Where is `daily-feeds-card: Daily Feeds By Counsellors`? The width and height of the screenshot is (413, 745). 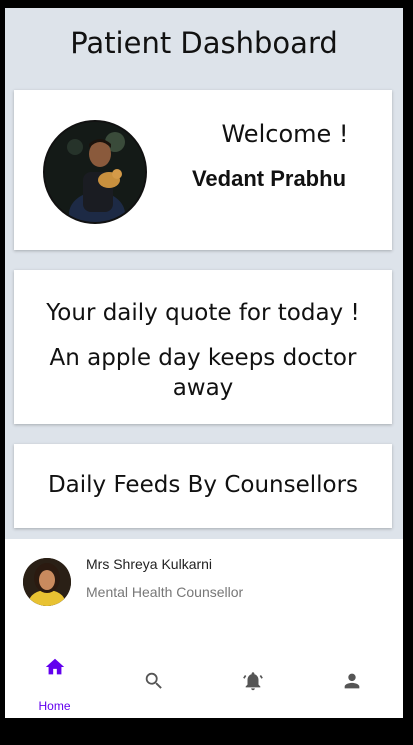 daily-feeds-card: Daily Feeds By Counsellors is located at coordinates (203, 486).